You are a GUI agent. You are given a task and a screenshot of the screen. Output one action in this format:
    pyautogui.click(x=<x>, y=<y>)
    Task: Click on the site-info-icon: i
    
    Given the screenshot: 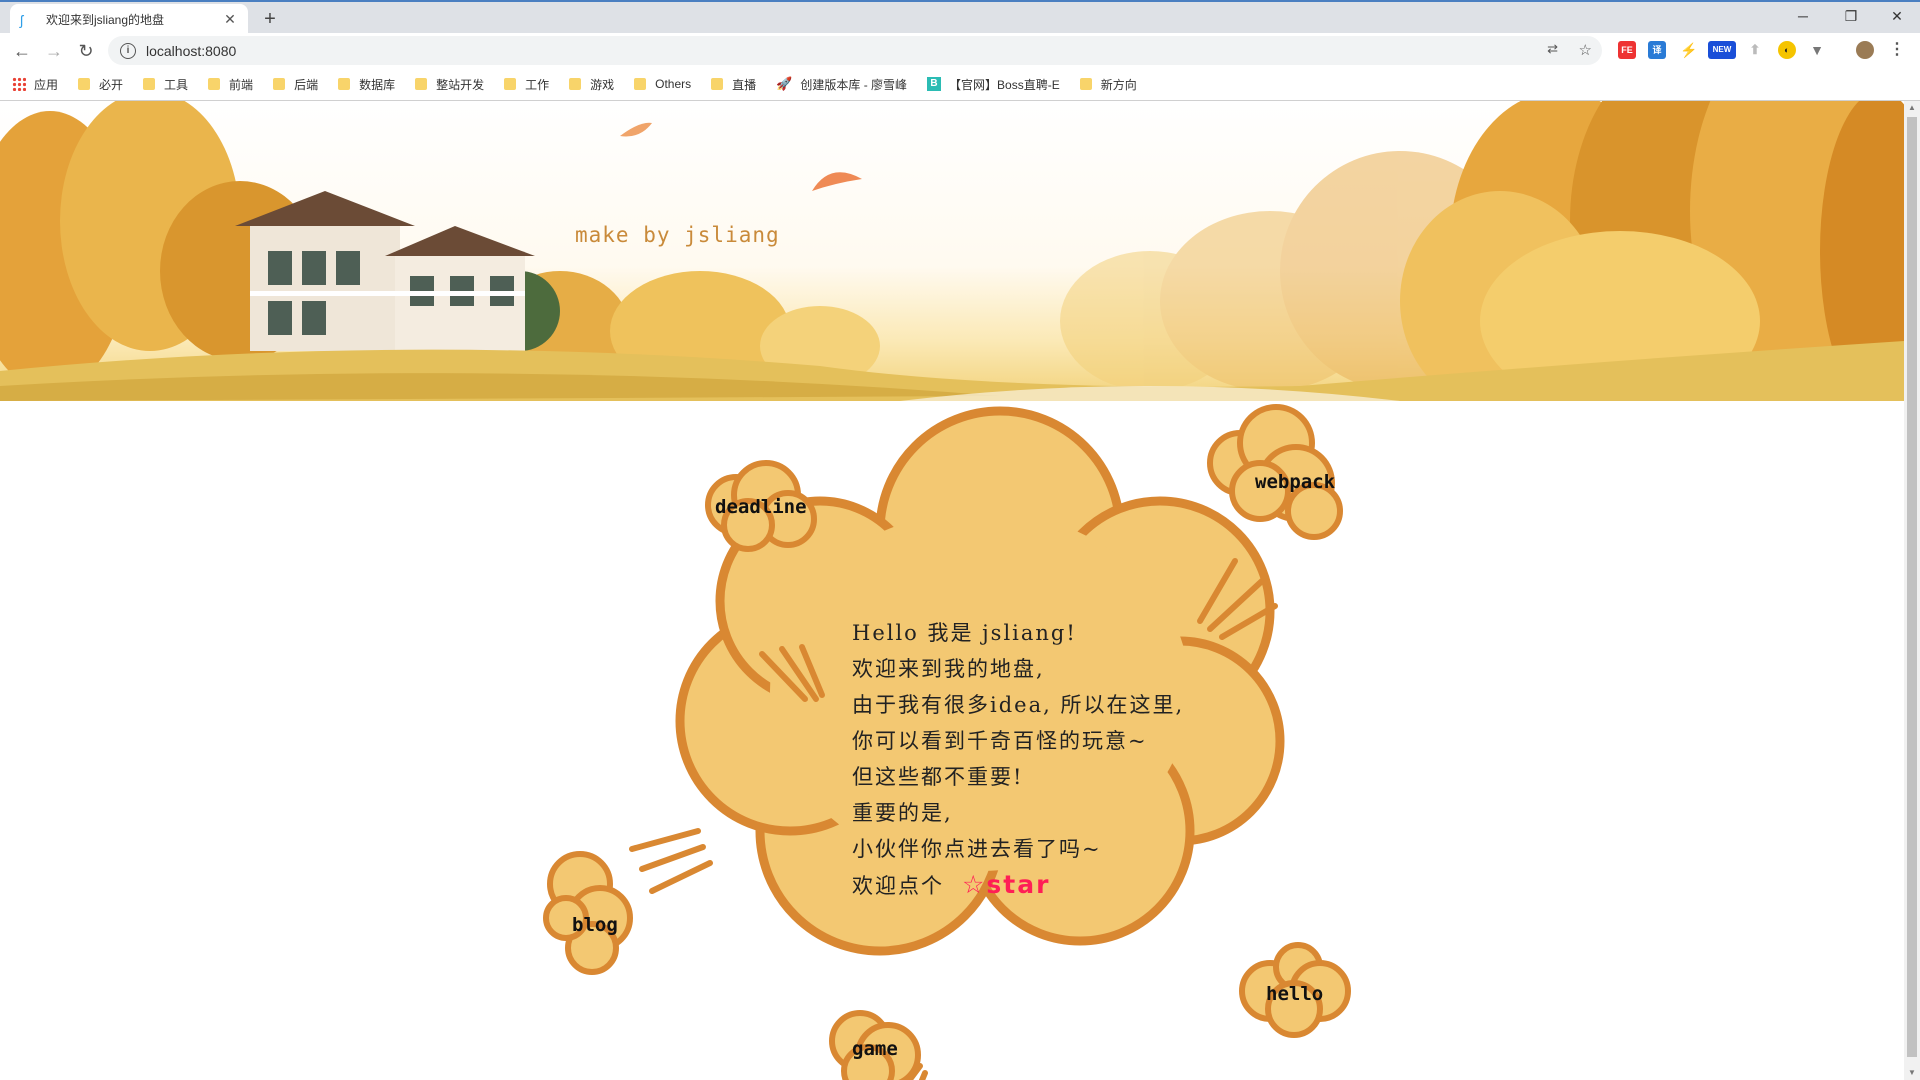 What is the action you would take?
    pyautogui.click(x=128, y=50)
    